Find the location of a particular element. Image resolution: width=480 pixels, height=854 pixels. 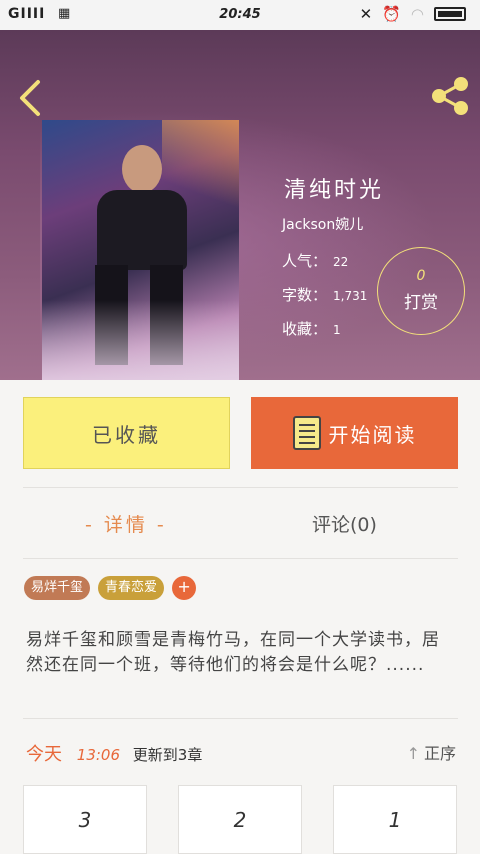

stat-value: 22 is located at coordinates (341, 262).